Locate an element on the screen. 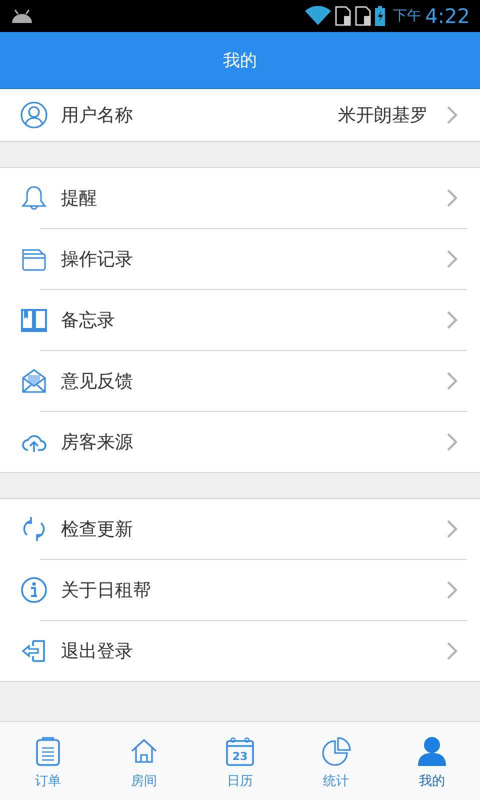  calendar-day: 23 is located at coordinates (240, 756).